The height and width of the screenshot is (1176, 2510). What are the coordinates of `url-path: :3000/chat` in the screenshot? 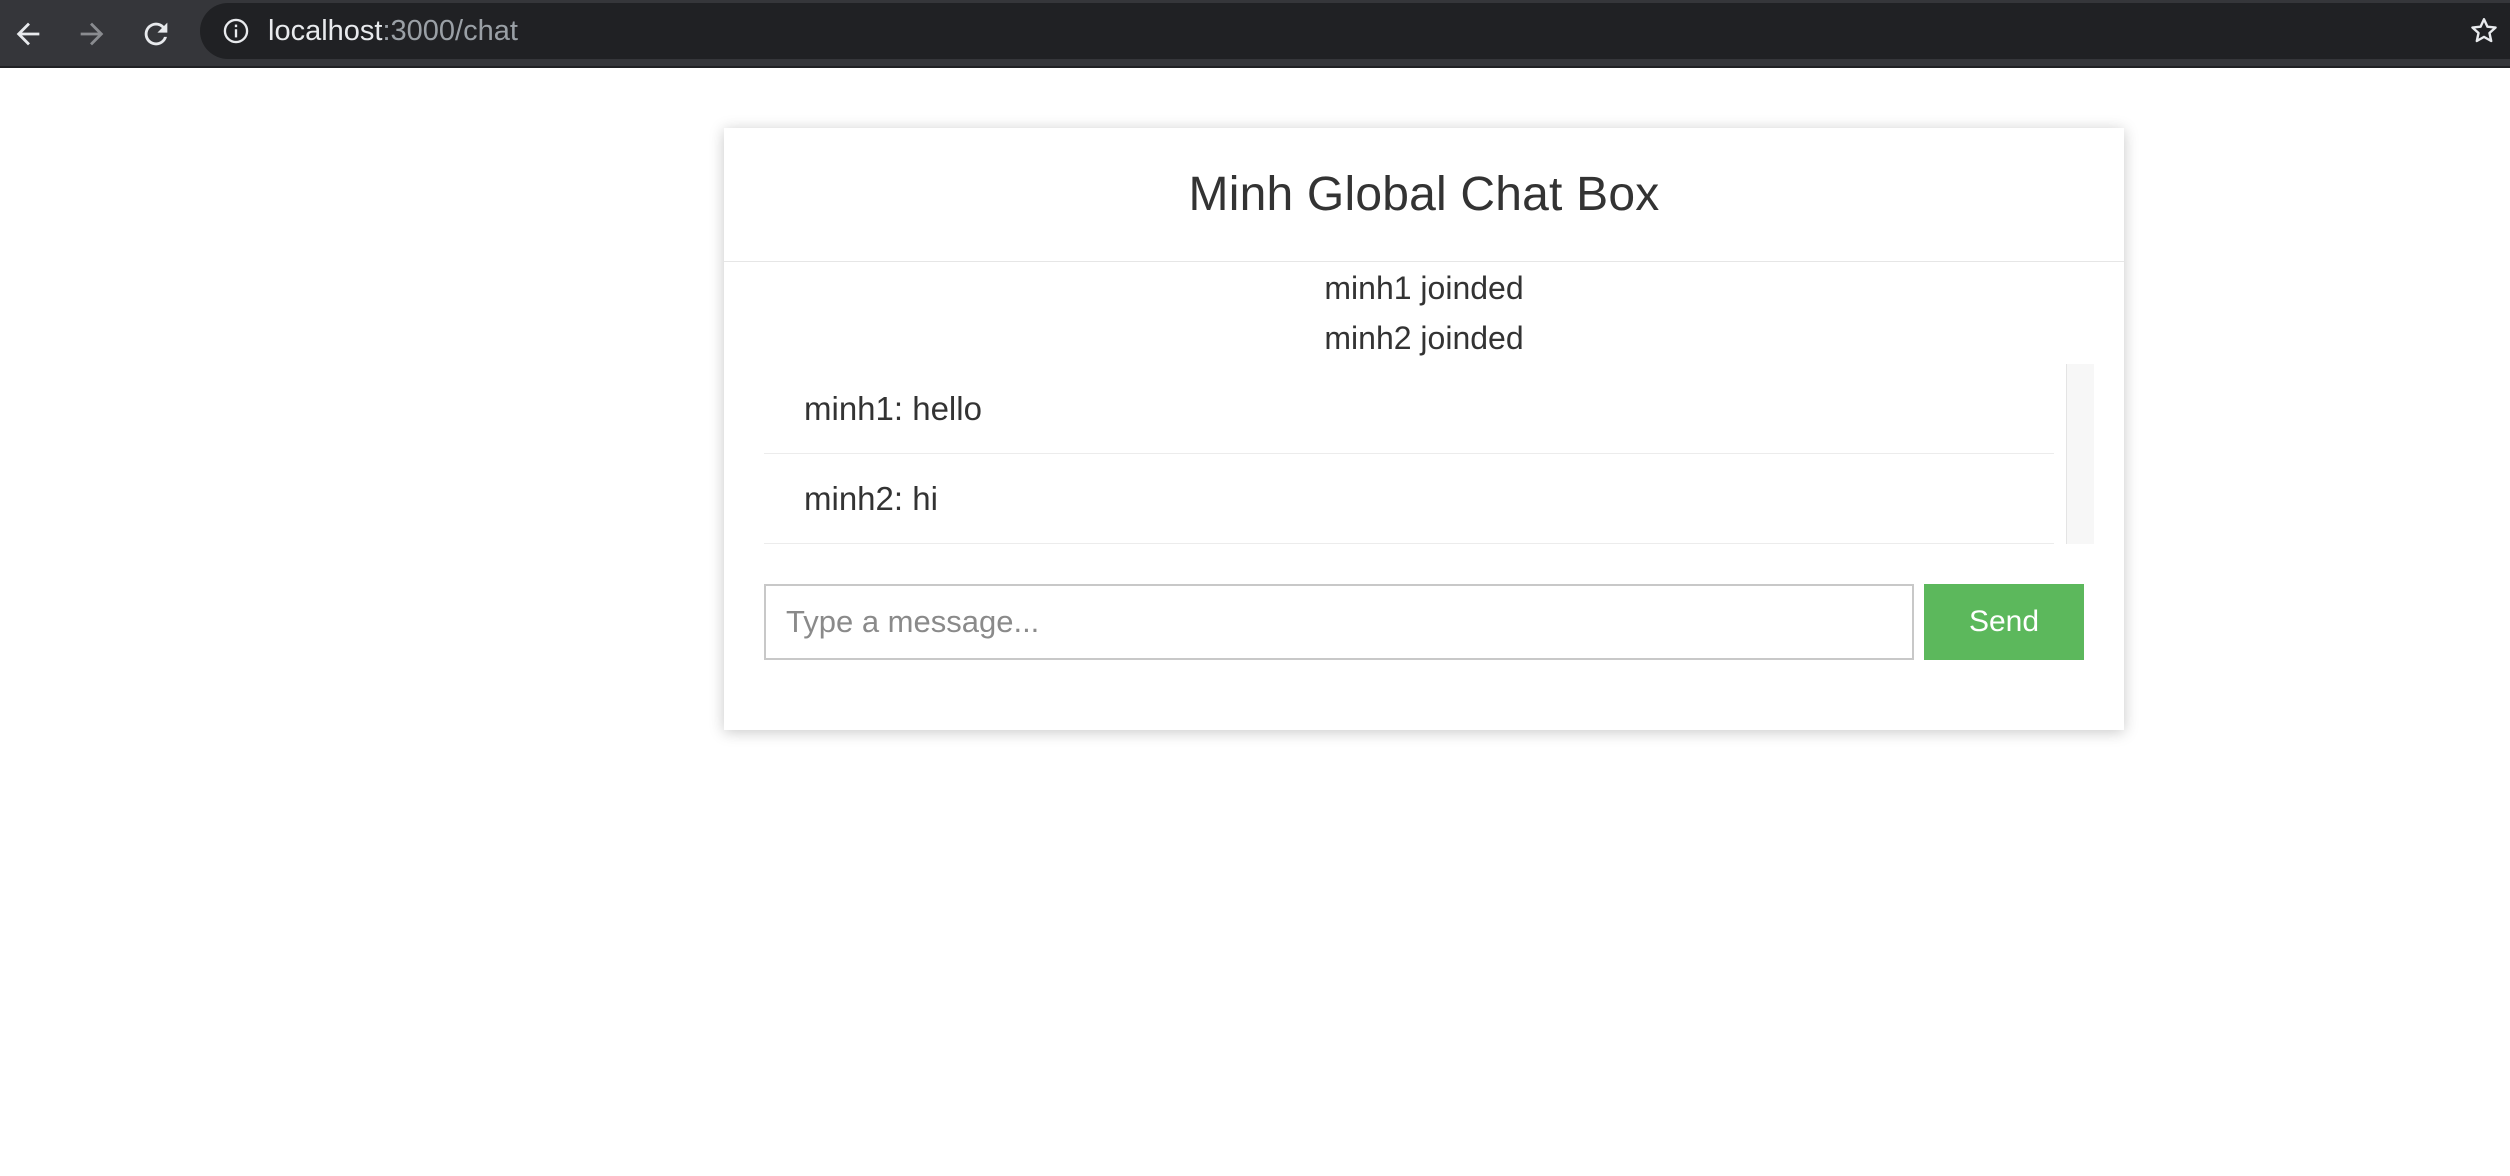 It's located at (450, 31).